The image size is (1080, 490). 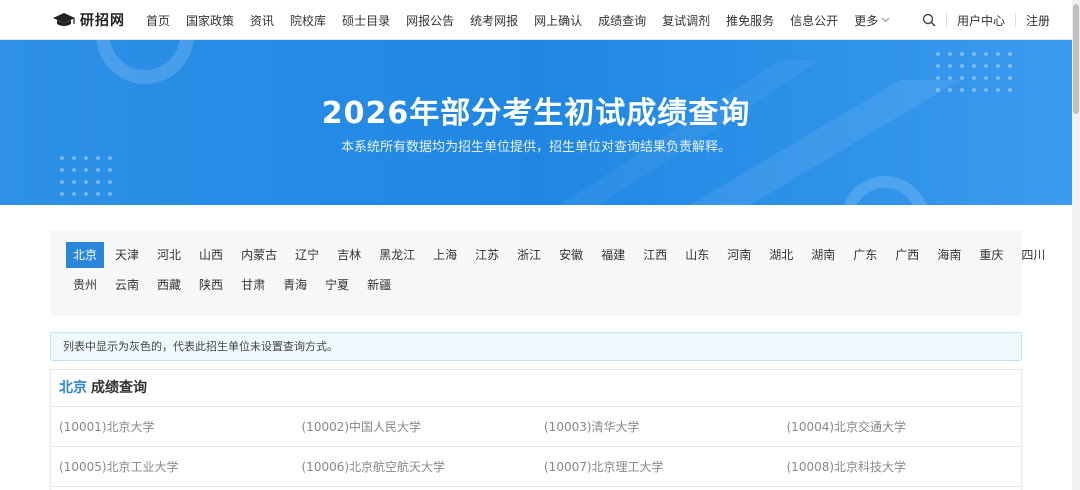 I want to click on nav-item: 复试调剂, so click(x=686, y=20).